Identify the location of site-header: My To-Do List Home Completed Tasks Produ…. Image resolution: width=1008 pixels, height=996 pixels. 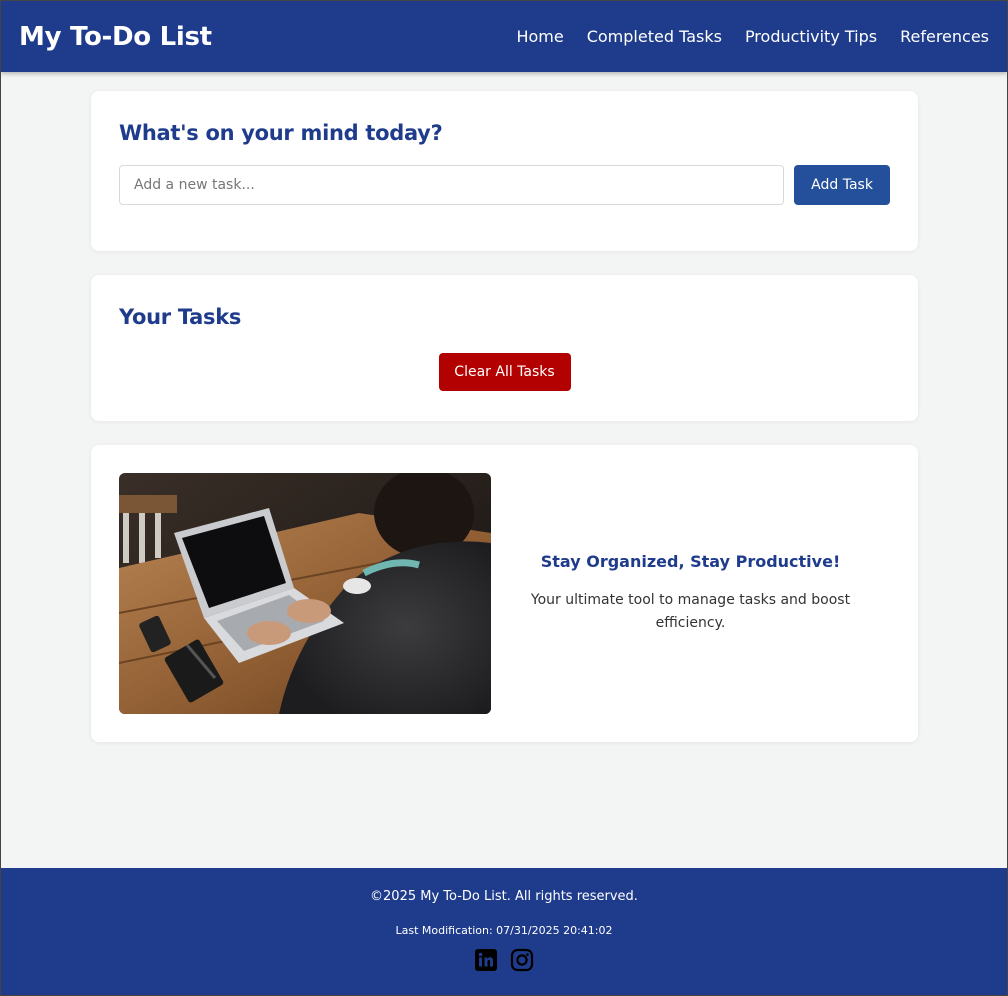
(504, 36).